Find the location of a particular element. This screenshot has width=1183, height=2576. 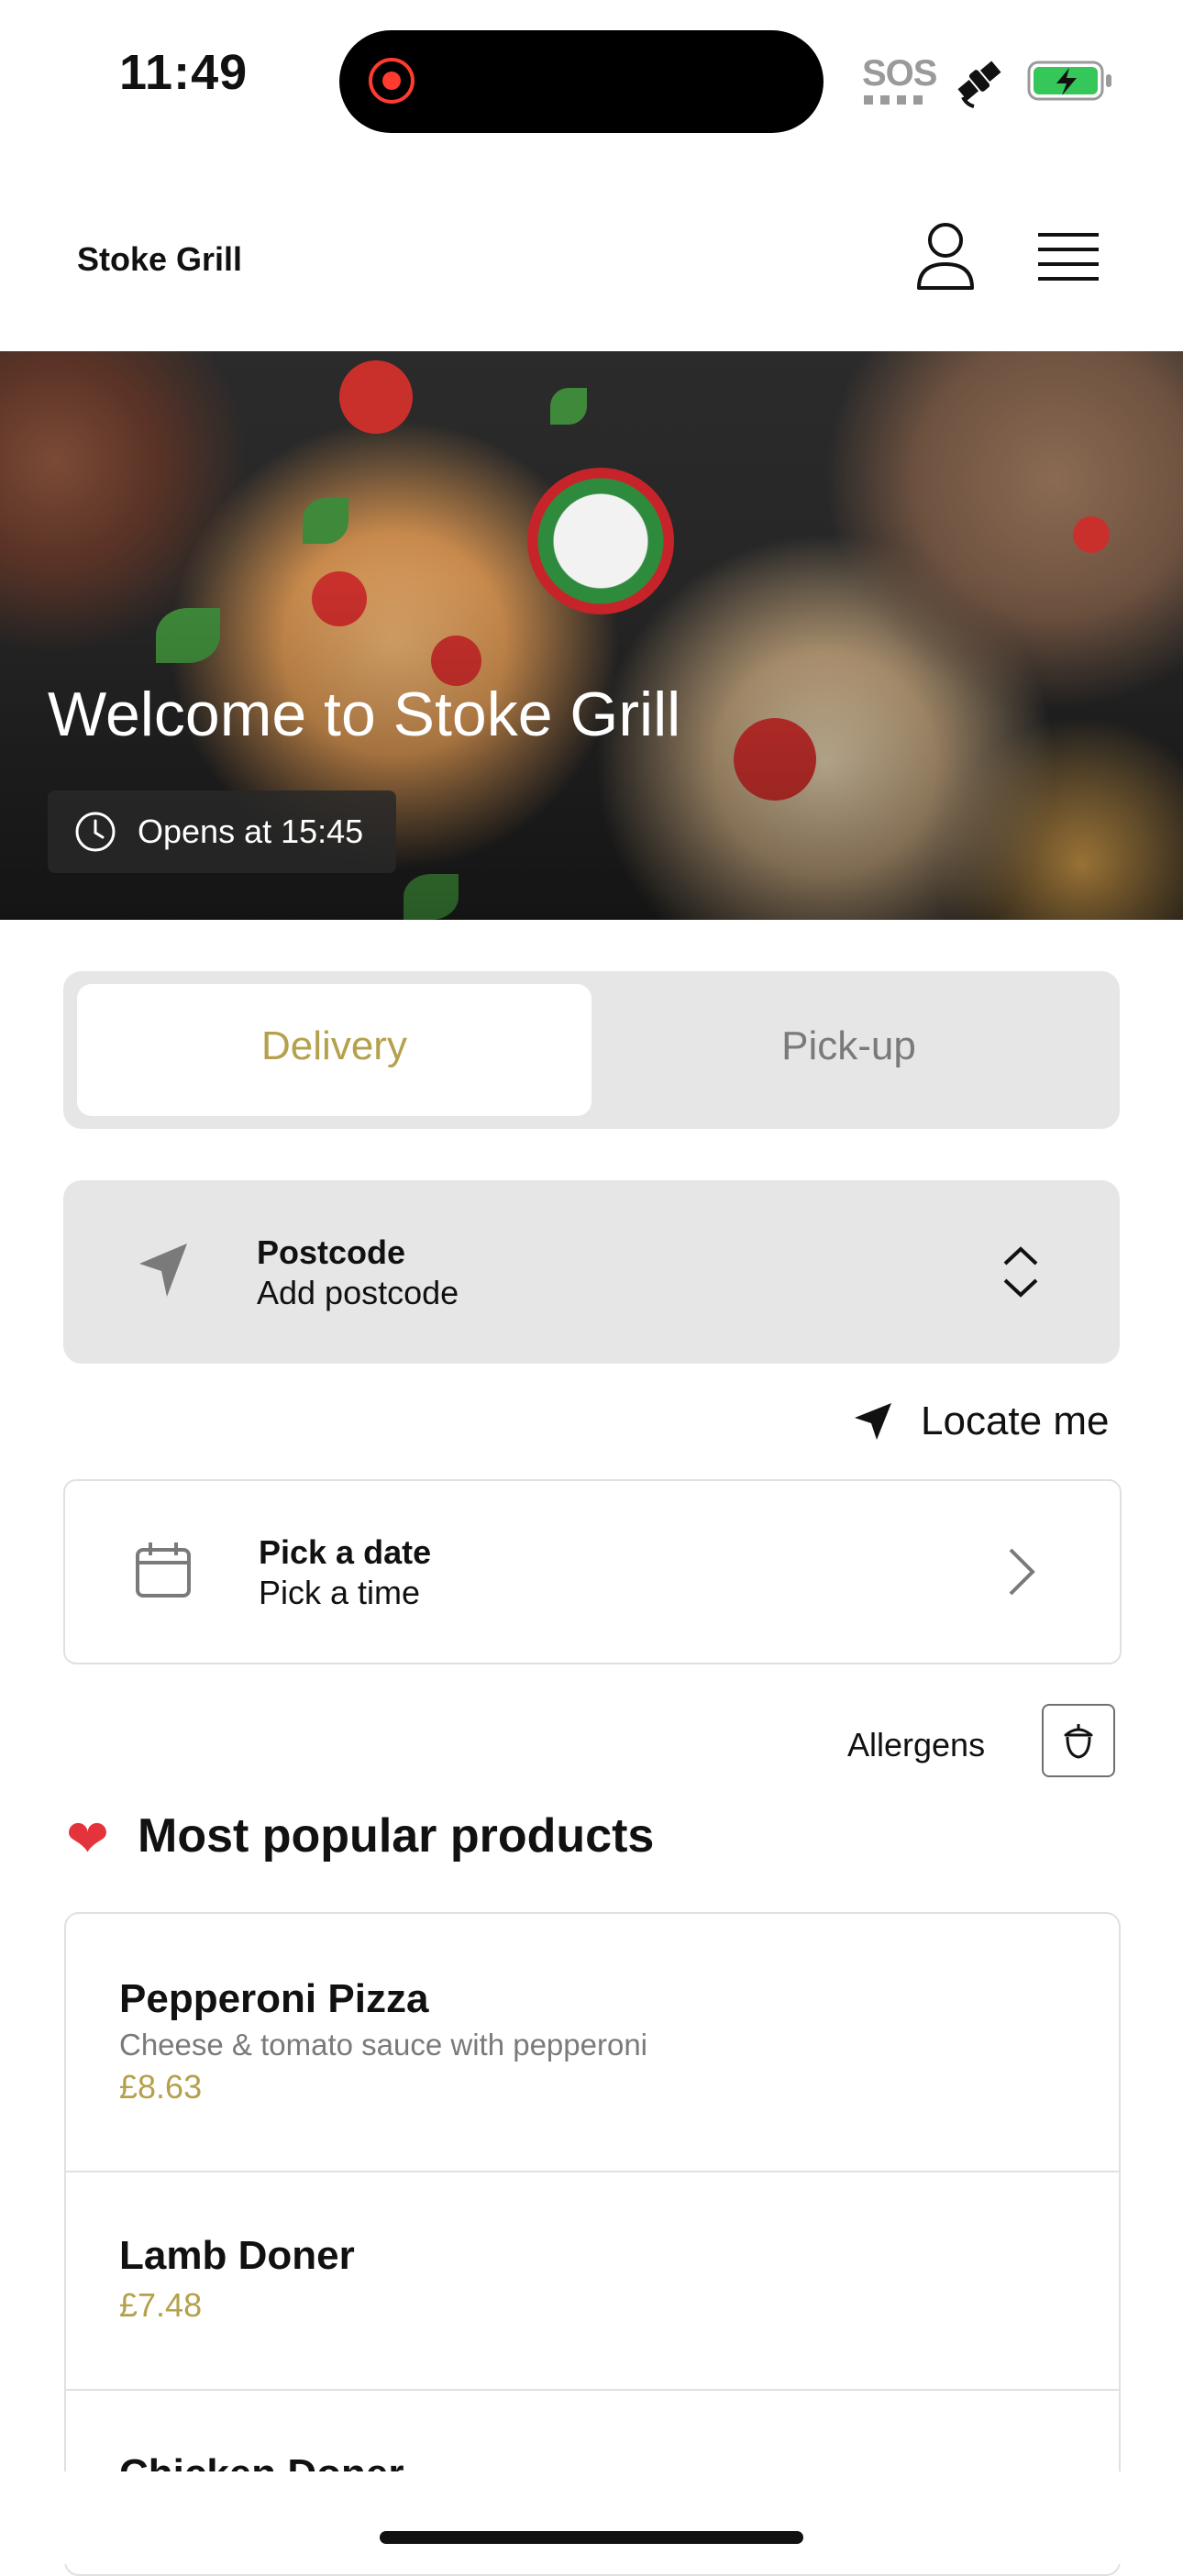

allergens-label: Allergens is located at coordinates (916, 1744).